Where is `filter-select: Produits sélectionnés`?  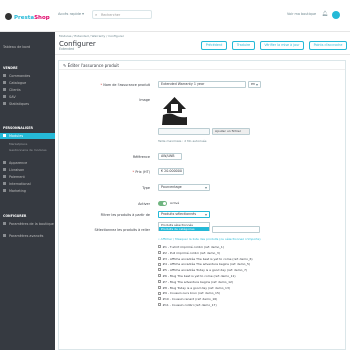 filter-select: Produits sélectionnés is located at coordinates (184, 214).